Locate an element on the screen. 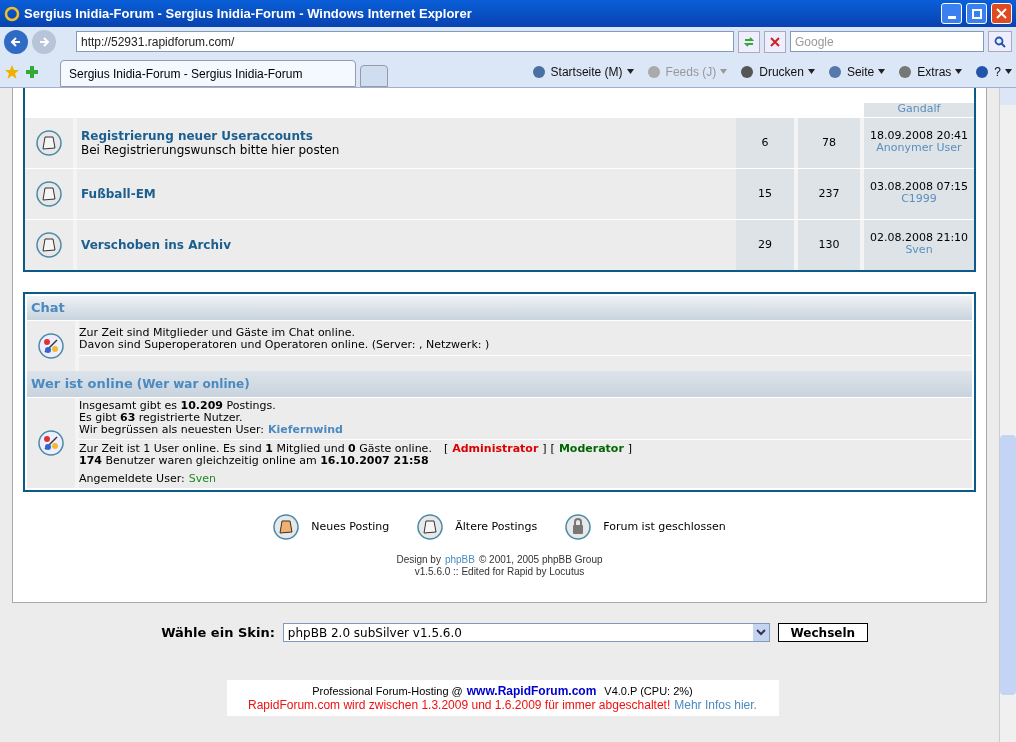  group-legend-link: Moderator is located at coordinates (591, 449).